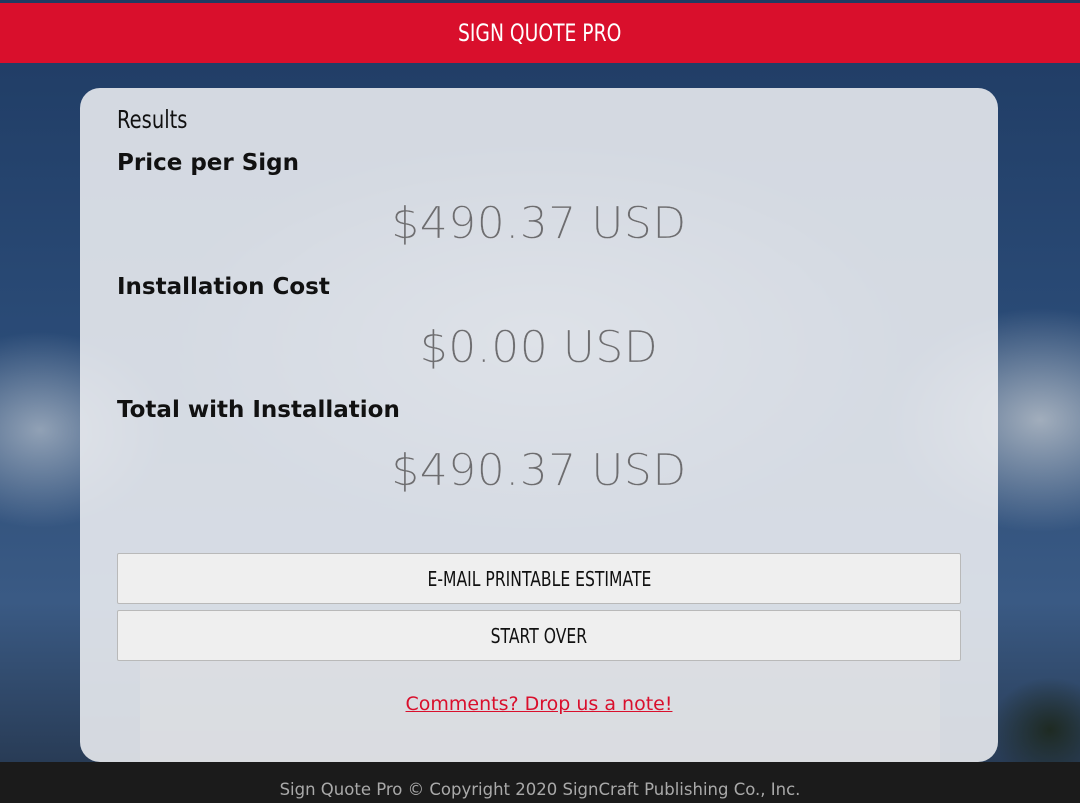  What do you see at coordinates (152, 119) in the screenshot?
I see `results-heading: Results` at bounding box center [152, 119].